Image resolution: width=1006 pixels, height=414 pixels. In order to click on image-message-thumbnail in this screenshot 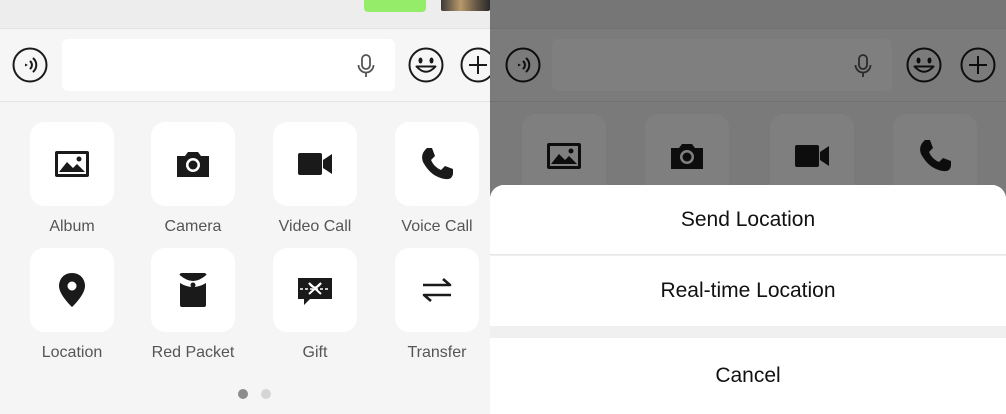, I will do `click(465, 5)`.